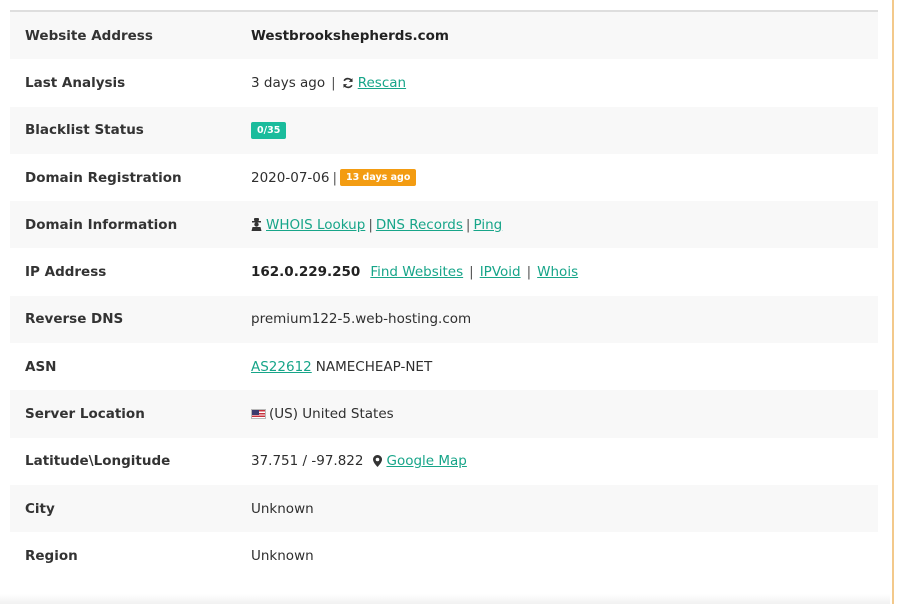  I want to click on row-label: ASN, so click(41, 366).